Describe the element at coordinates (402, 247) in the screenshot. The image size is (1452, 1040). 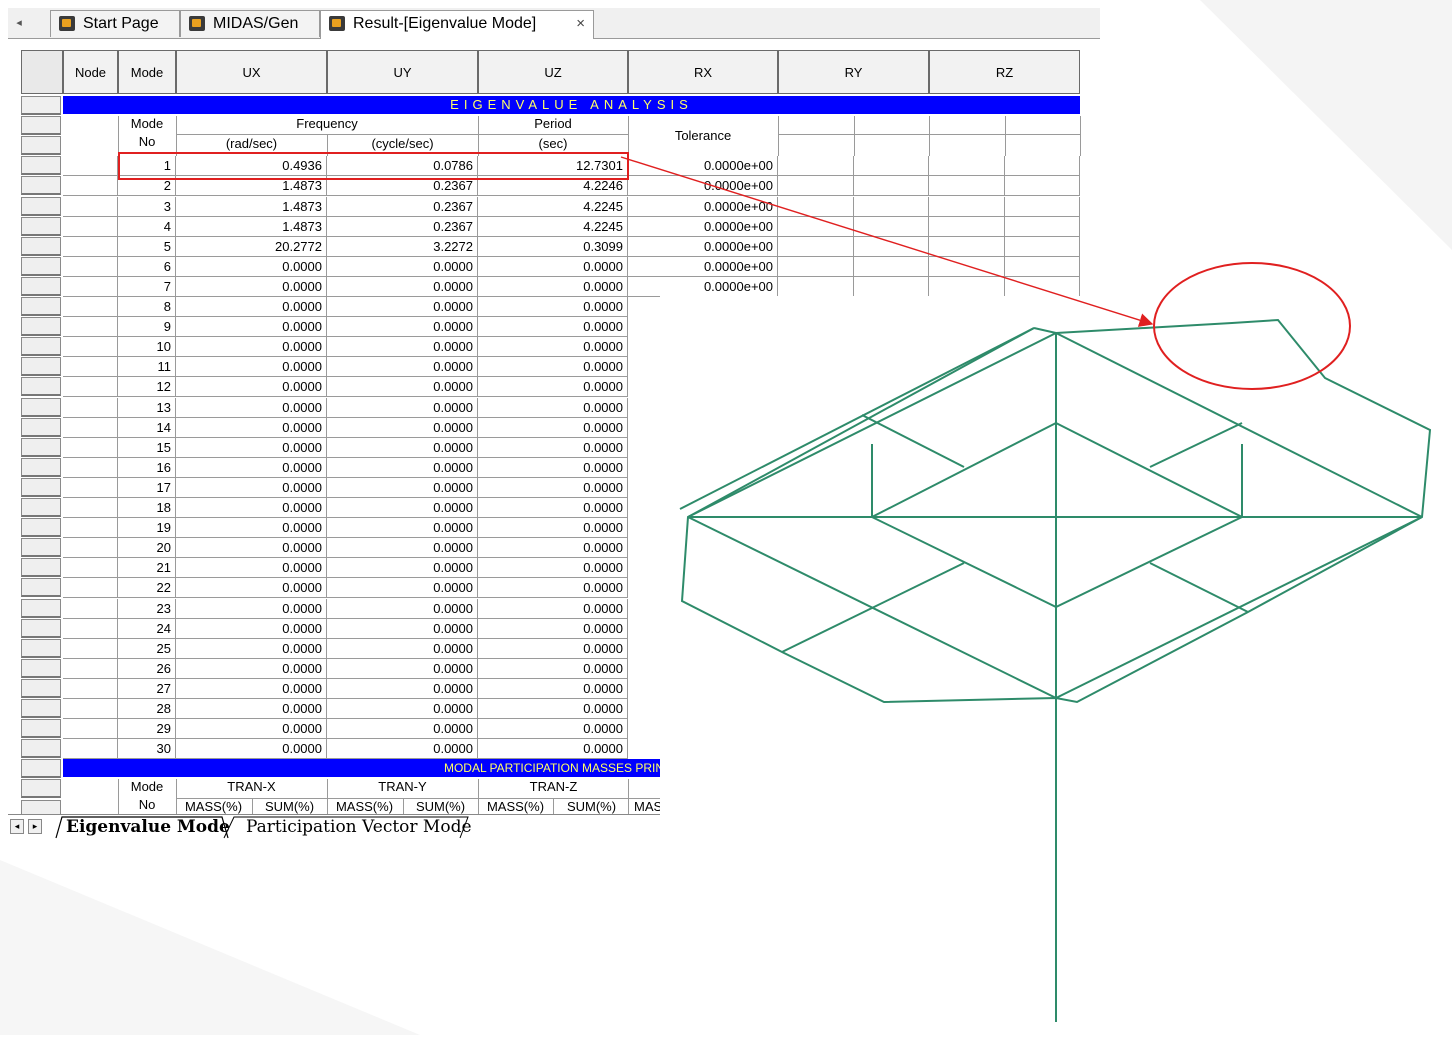
I see `frequency-cycle-cell: 3.2272` at that location.